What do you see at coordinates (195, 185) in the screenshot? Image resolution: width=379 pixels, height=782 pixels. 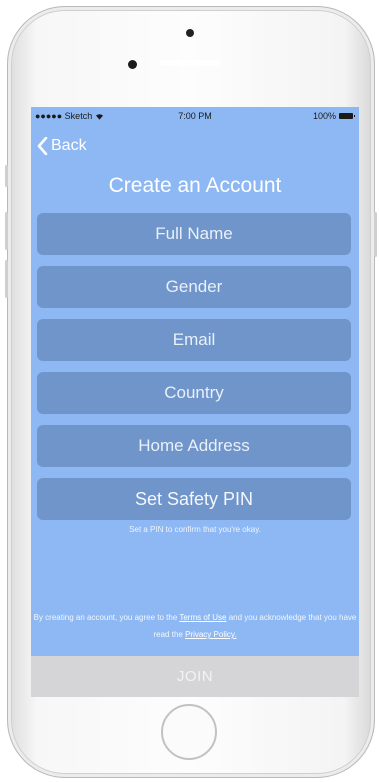 I see `page-title: Create an Account` at bounding box center [195, 185].